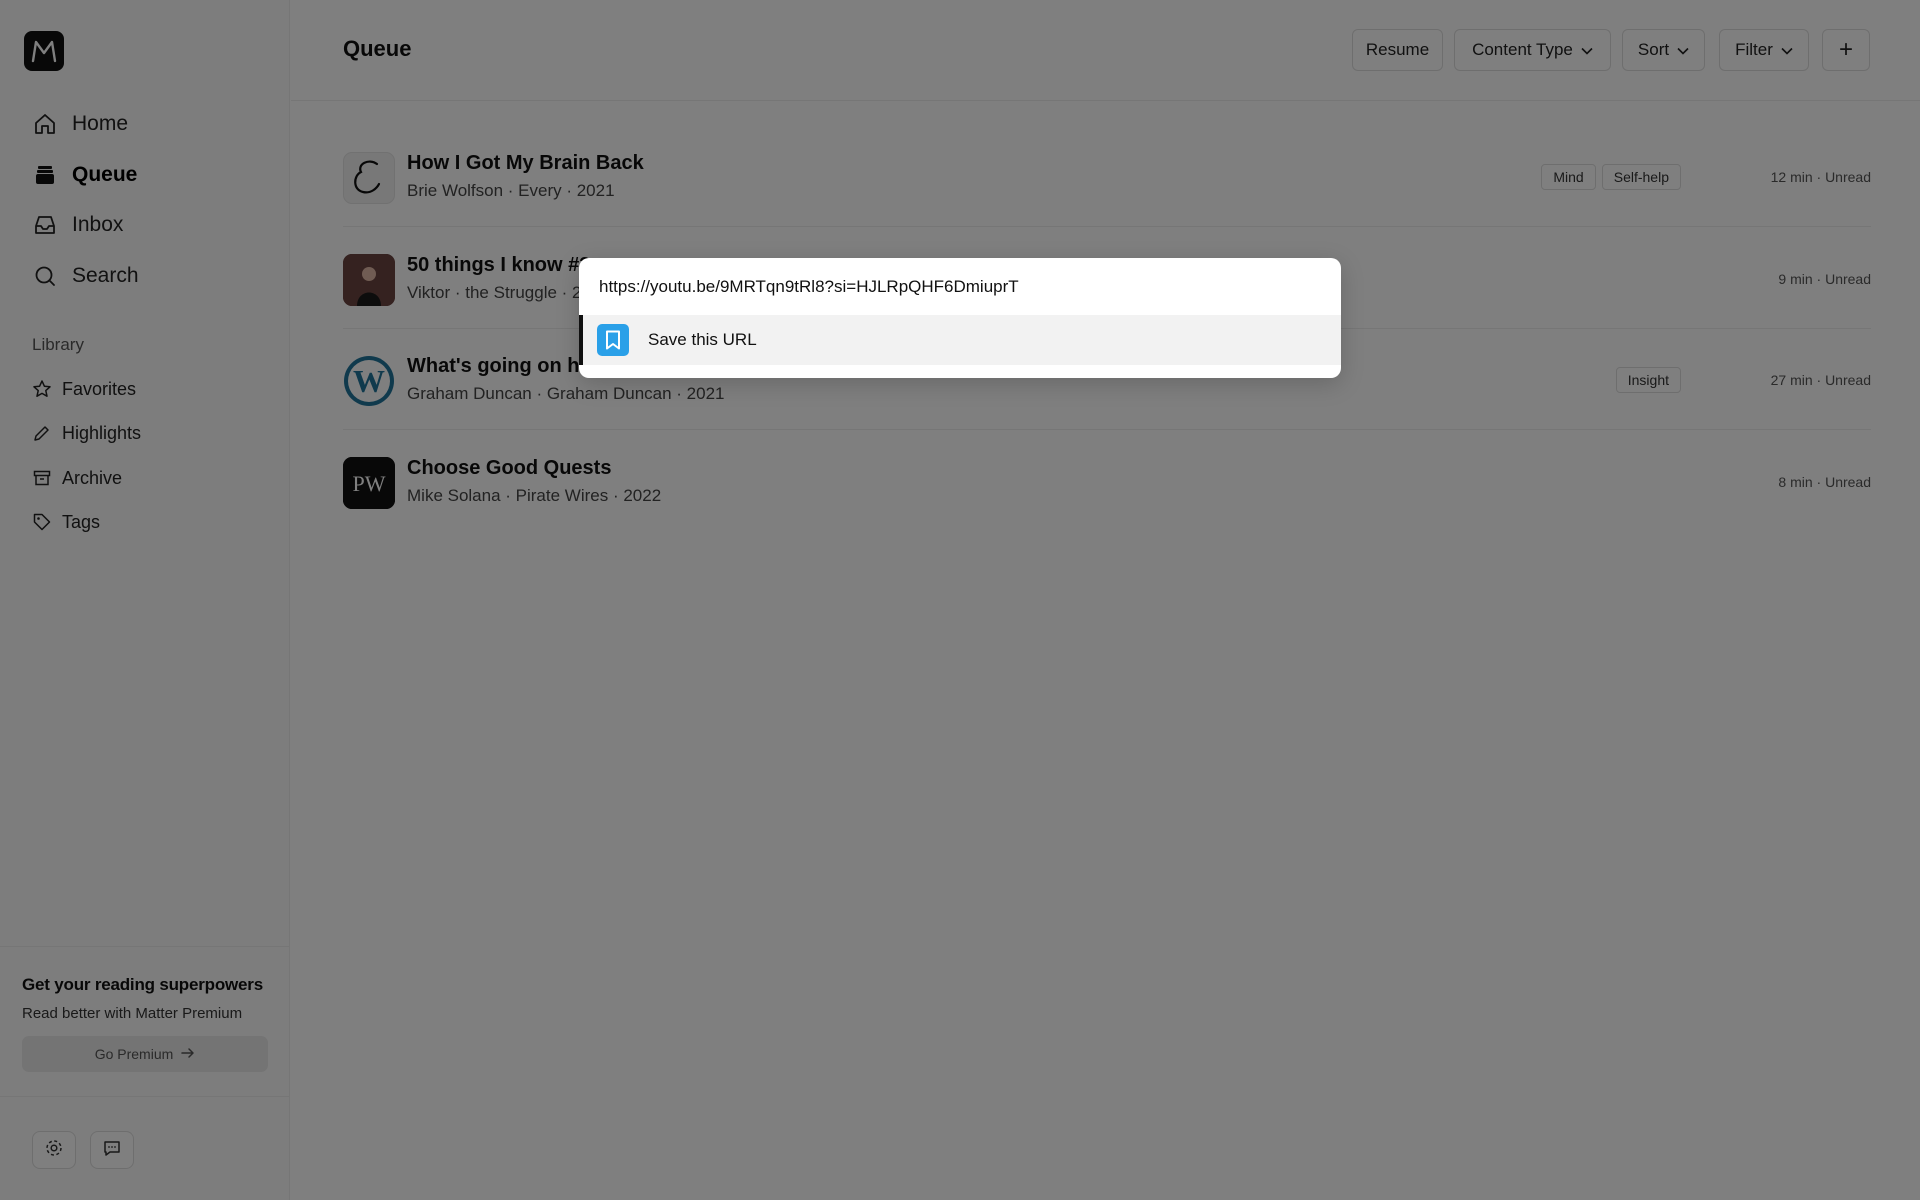 The width and height of the screenshot is (1920, 1201). What do you see at coordinates (960, 340) in the screenshot?
I see `save-url-option: Save this URL` at bounding box center [960, 340].